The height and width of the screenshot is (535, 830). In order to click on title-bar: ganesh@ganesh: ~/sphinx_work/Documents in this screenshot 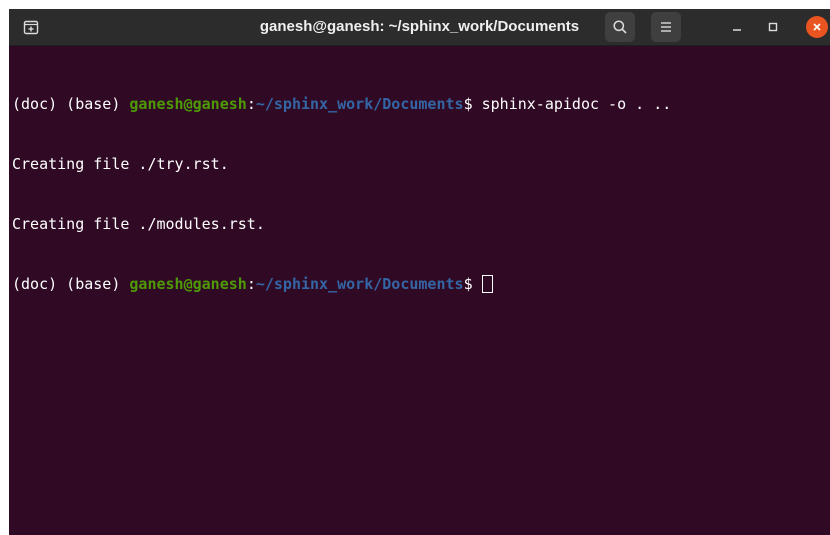, I will do `click(419, 27)`.